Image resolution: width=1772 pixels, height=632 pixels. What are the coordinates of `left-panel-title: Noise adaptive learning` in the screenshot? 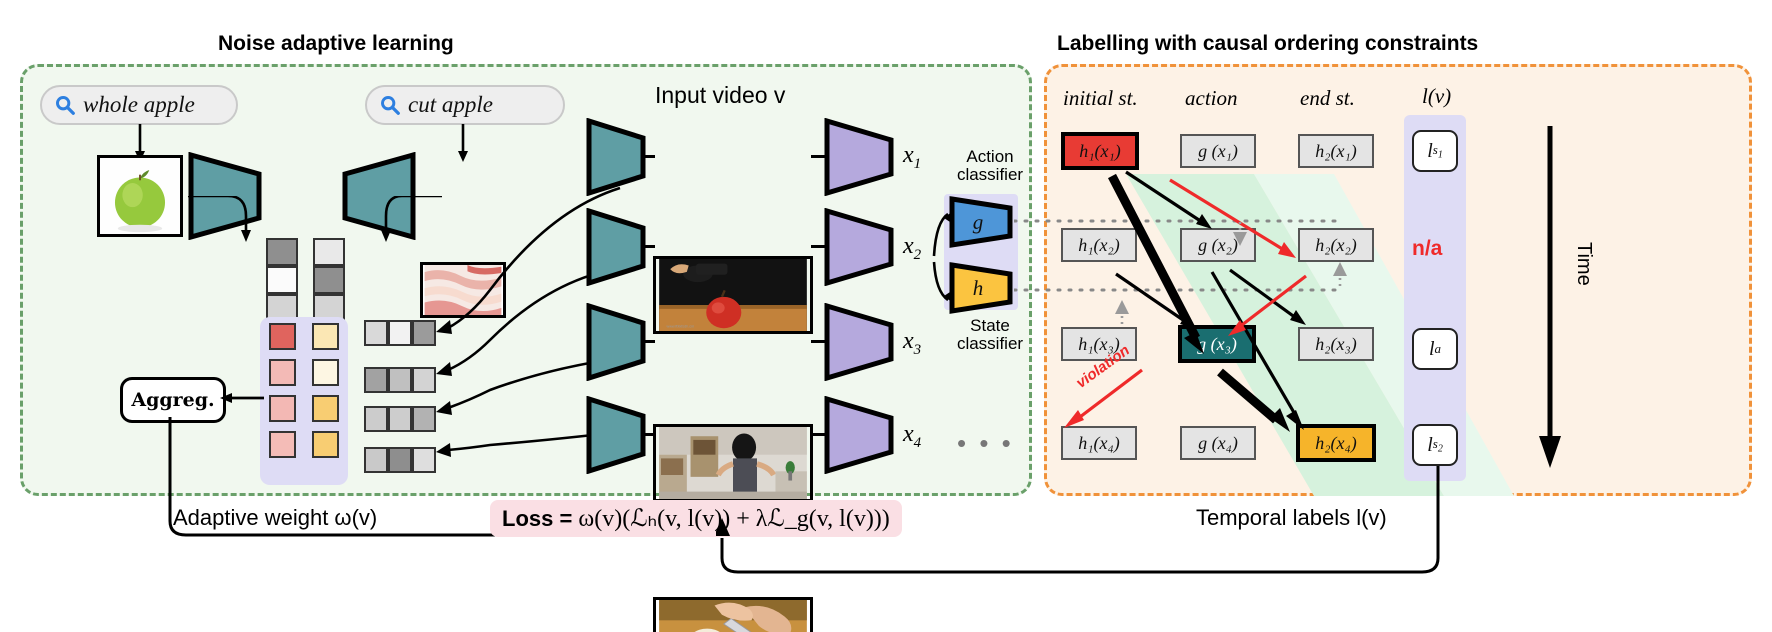 It's located at (336, 43).